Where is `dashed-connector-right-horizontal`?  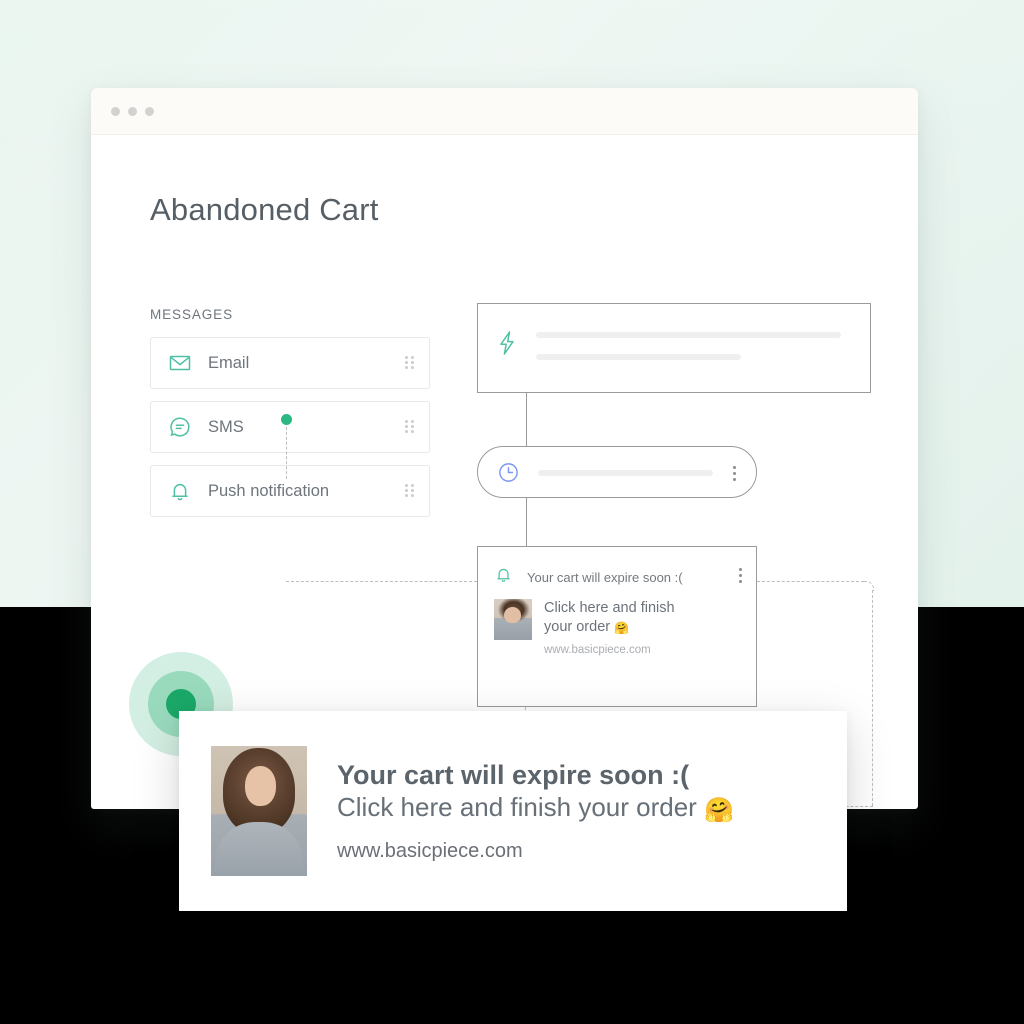 dashed-connector-right-horizontal is located at coordinates (810, 581).